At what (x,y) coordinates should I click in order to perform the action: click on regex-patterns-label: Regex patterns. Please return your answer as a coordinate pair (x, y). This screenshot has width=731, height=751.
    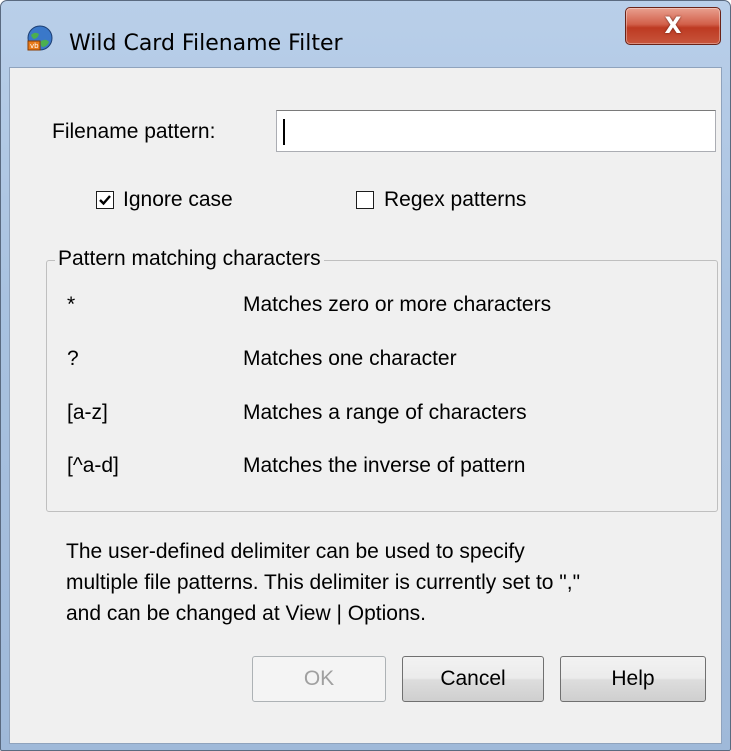
    Looking at the image, I should click on (455, 200).